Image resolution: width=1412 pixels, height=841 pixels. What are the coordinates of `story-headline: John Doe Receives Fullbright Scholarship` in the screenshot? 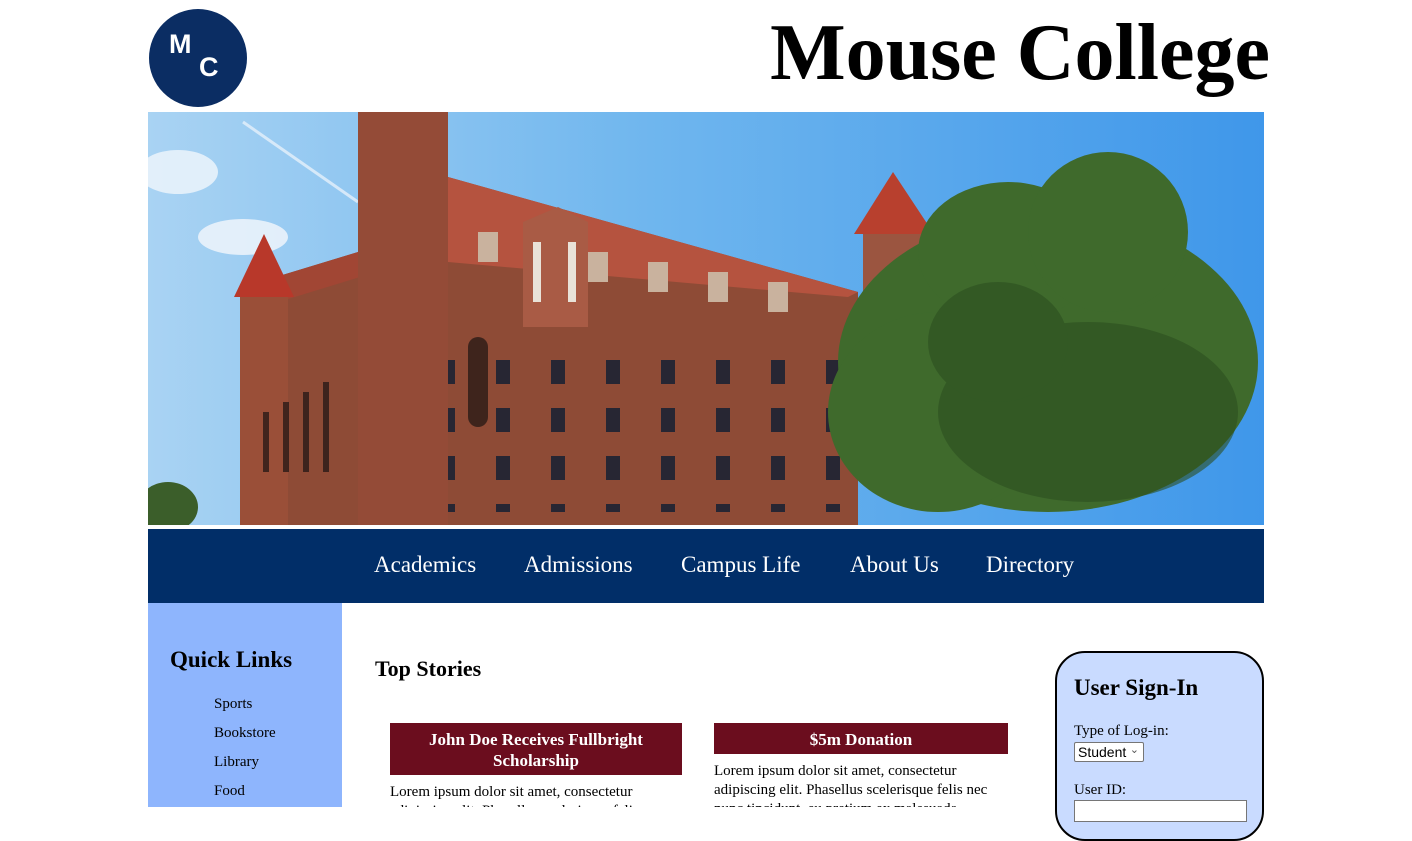 It's located at (536, 749).